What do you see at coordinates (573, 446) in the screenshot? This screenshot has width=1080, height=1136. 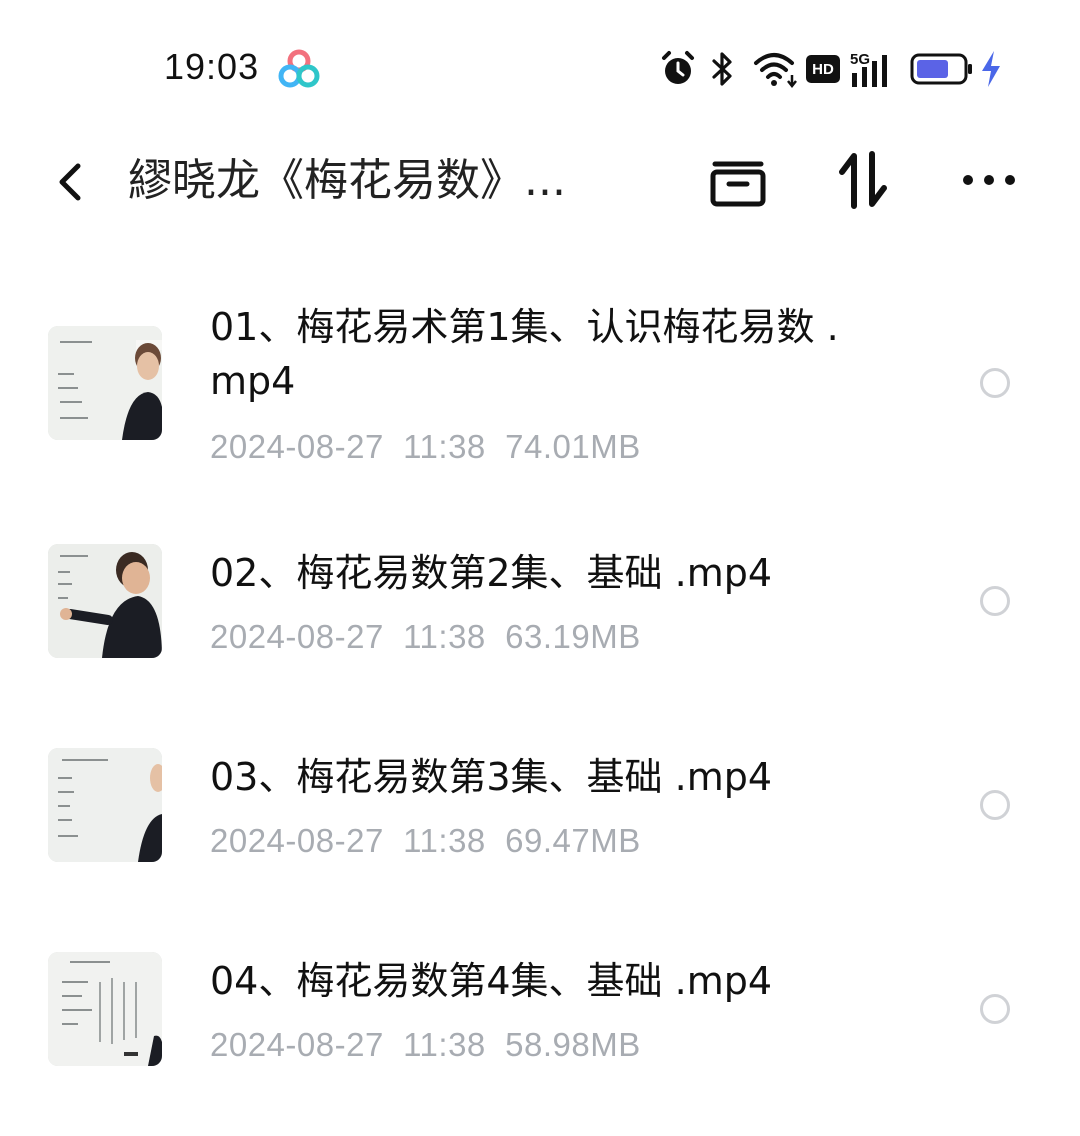 I see `file-size: 74.01MB` at bounding box center [573, 446].